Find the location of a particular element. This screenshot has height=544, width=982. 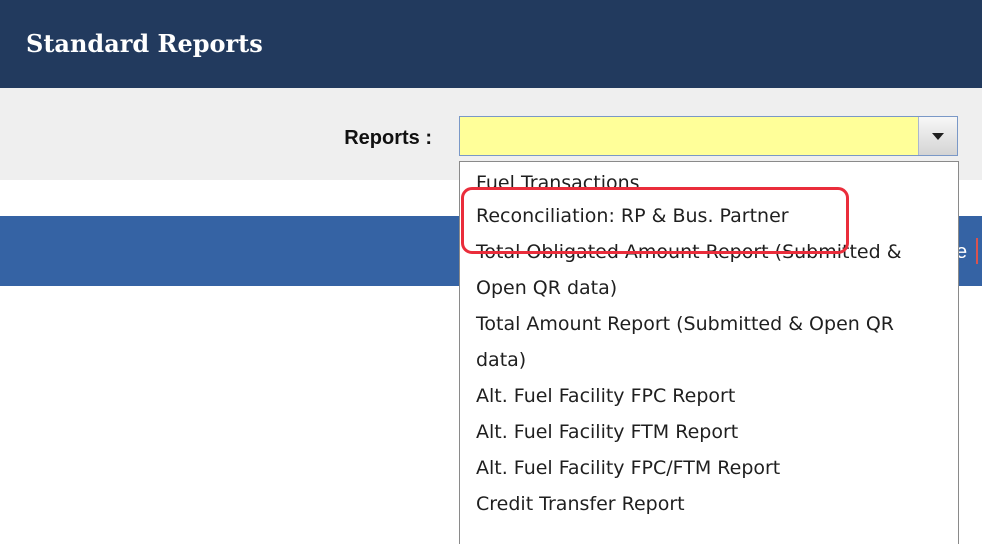

caret-down-icon is located at coordinates (938, 136).